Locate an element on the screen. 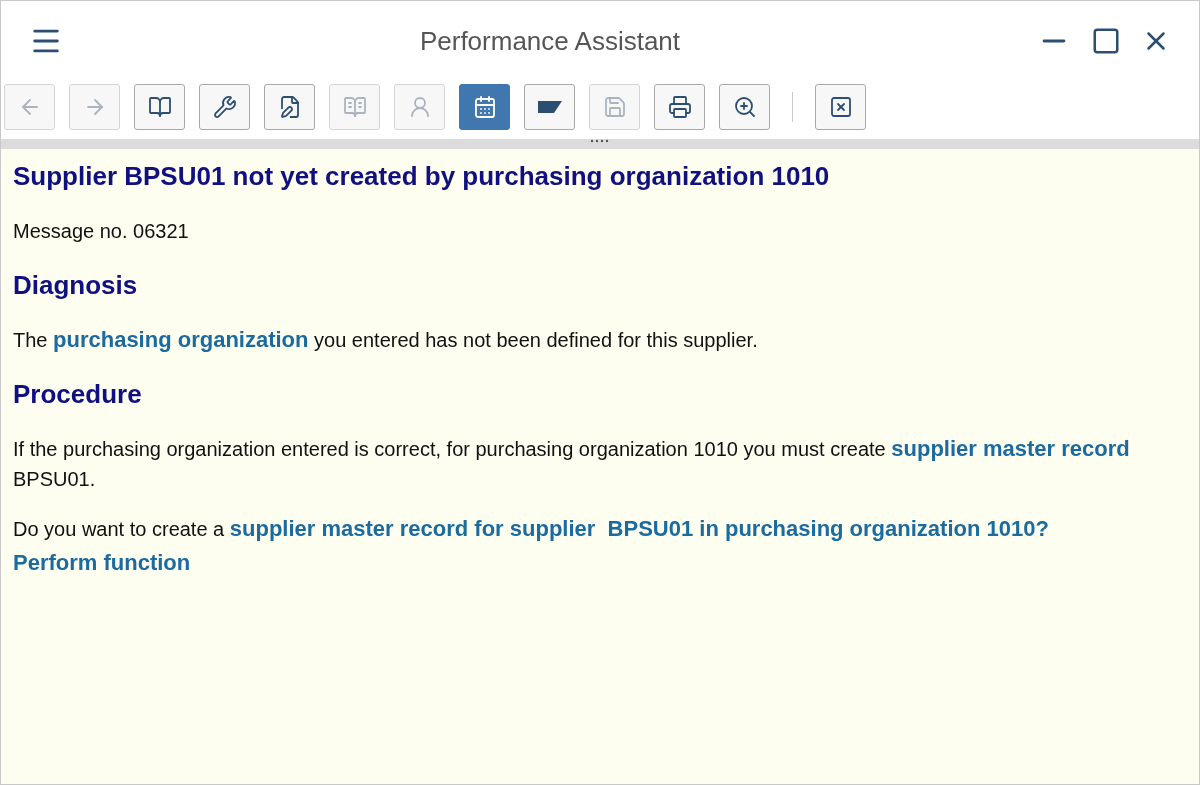 The width and height of the screenshot is (1200, 785). link: Perform function is located at coordinates (102, 562).